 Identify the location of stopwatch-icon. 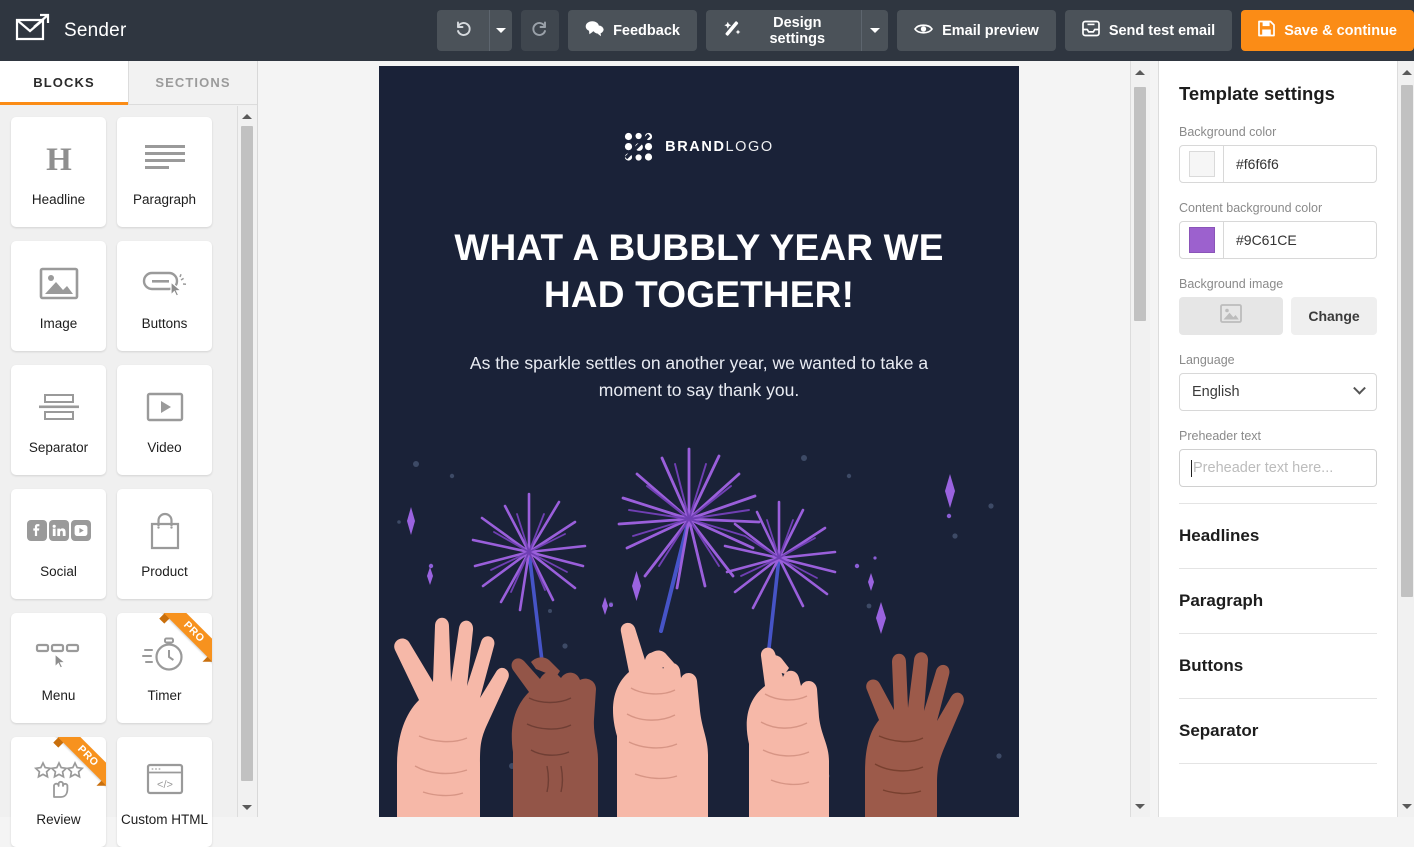
(164, 655).